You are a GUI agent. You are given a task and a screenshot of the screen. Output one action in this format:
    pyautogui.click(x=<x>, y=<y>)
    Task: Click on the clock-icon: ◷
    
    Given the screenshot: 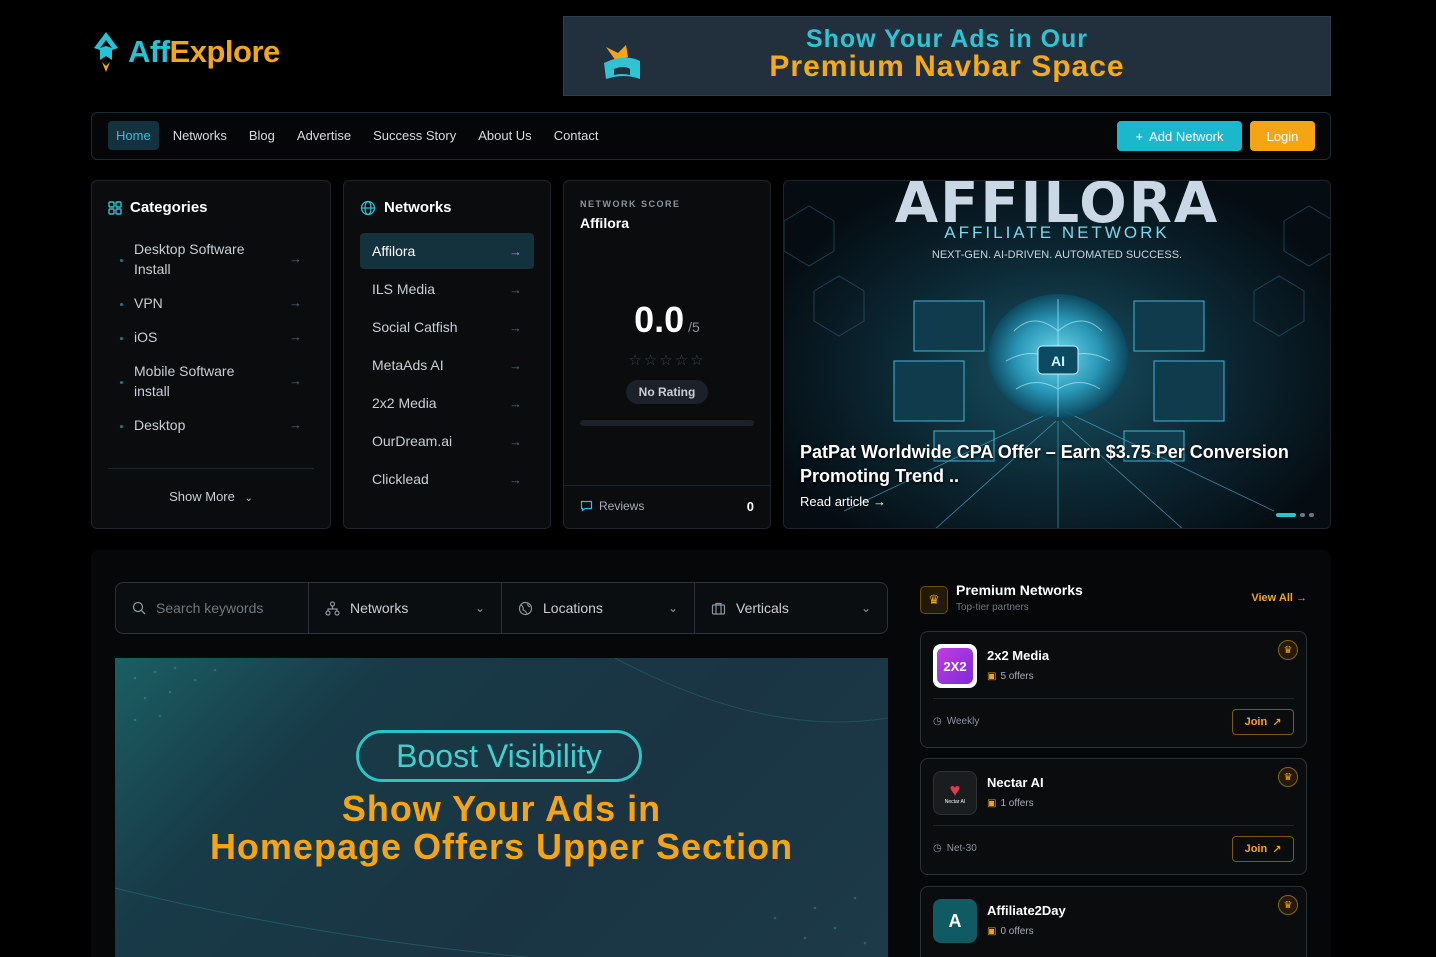 What is the action you would take?
    pyautogui.click(x=937, y=721)
    